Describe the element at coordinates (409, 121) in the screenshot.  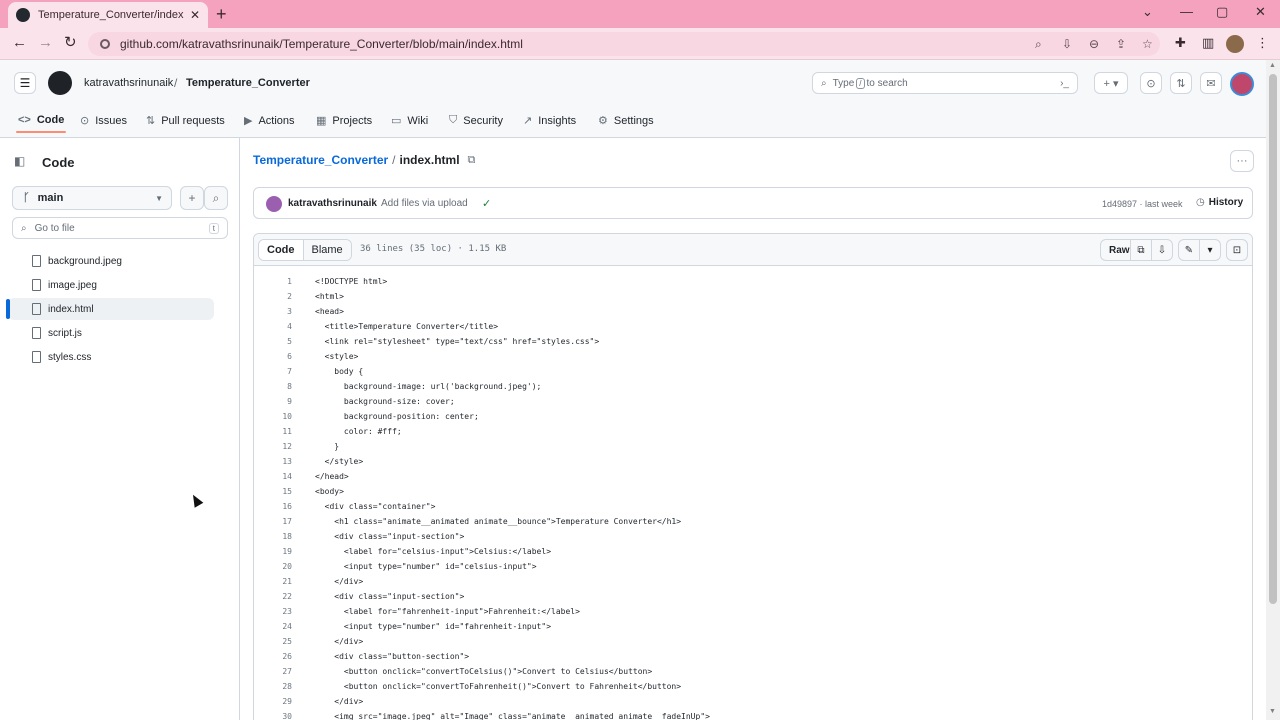
I see `tab-wiki: ▭ Wiki` at that location.